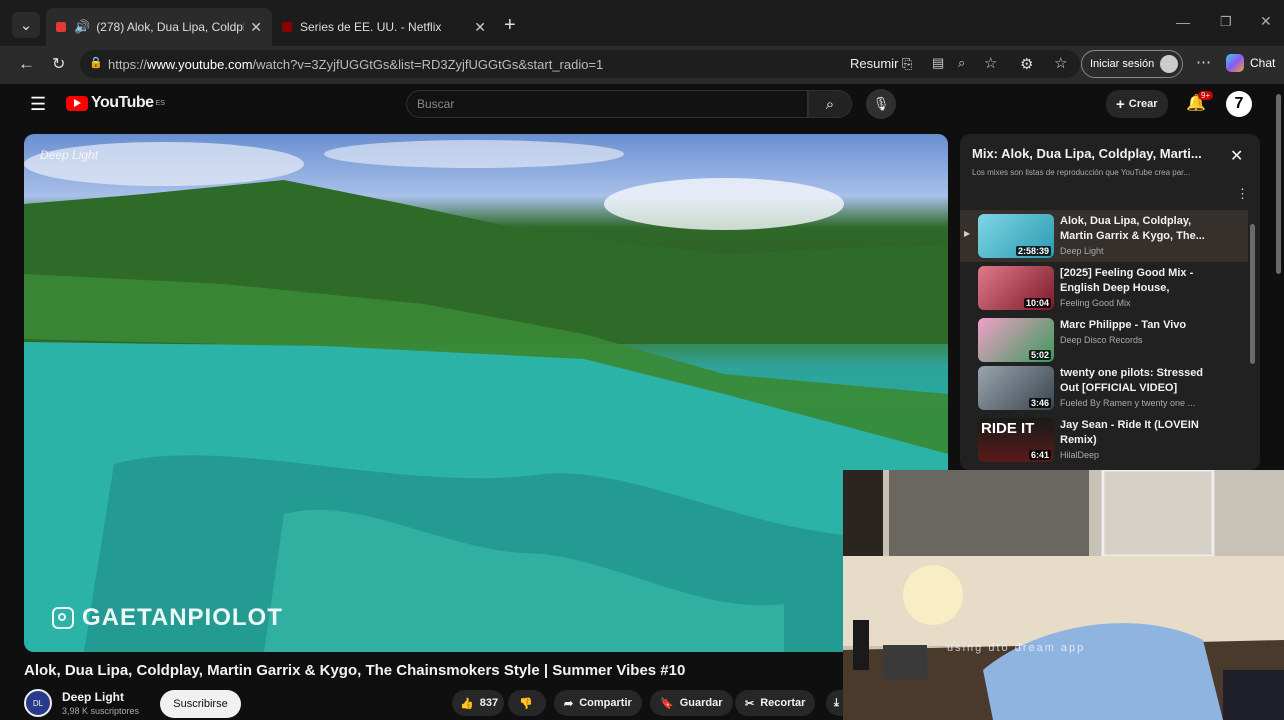  What do you see at coordinates (605, 703) in the screenshot?
I see `share-label: Compartir` at bounding box center [605, 703].